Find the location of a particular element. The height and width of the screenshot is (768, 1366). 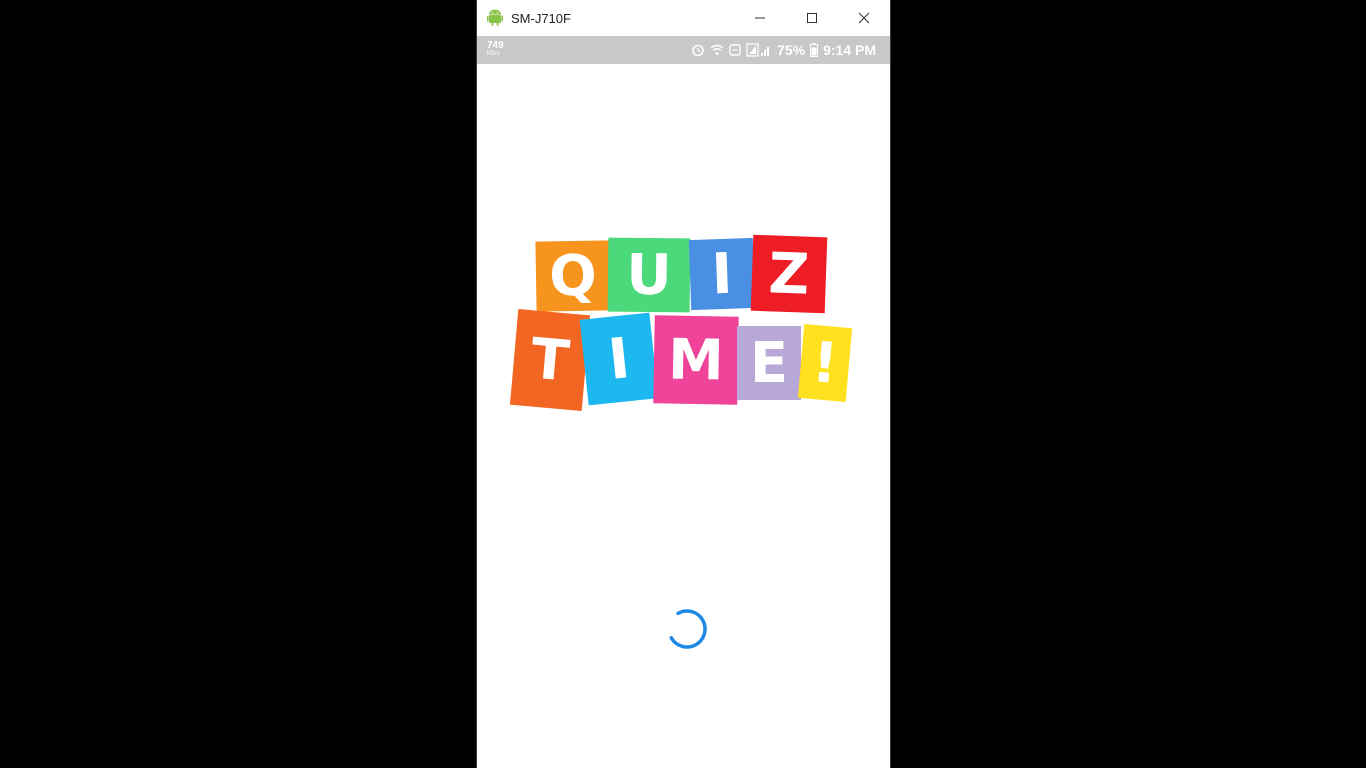

maximize-icon is located at coordinates (812, 18).